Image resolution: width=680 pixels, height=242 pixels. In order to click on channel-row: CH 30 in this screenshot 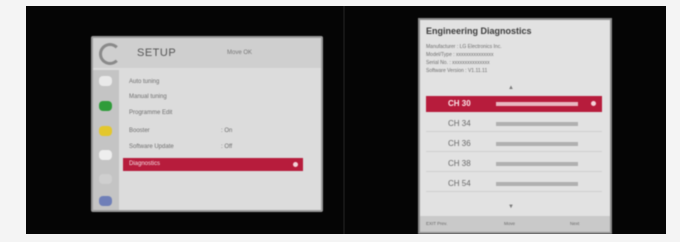, I will do `click(514, 104)`.